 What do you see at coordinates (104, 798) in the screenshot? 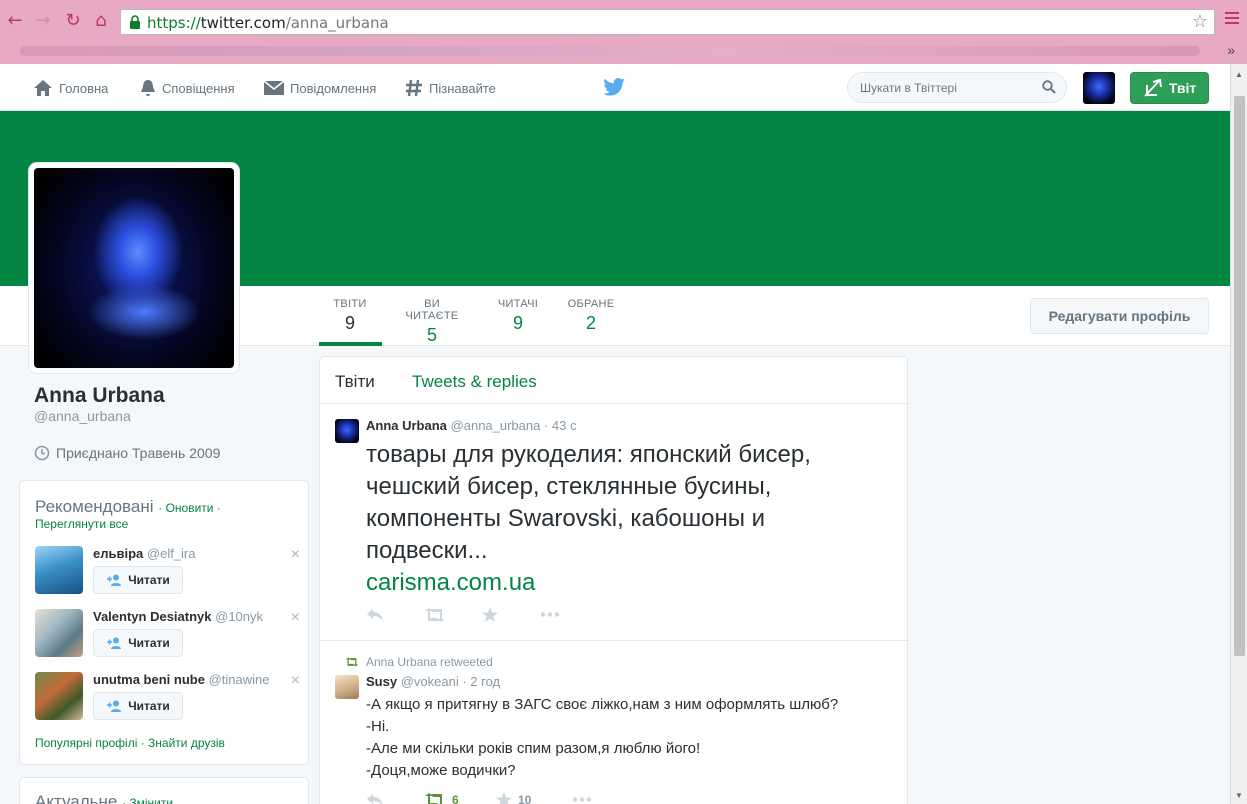
I see `trends-title: Актуальне · Змінити` at bounding box center [104, 798].